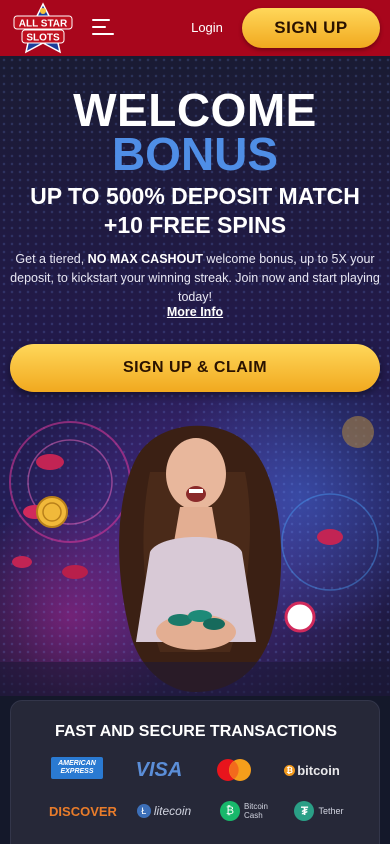 The image size is (390, 844). What do you see at coordinates (83, 811) in the screenshot?
I see `discover-logo: DISCOVER` at bounding box center [83, 811].